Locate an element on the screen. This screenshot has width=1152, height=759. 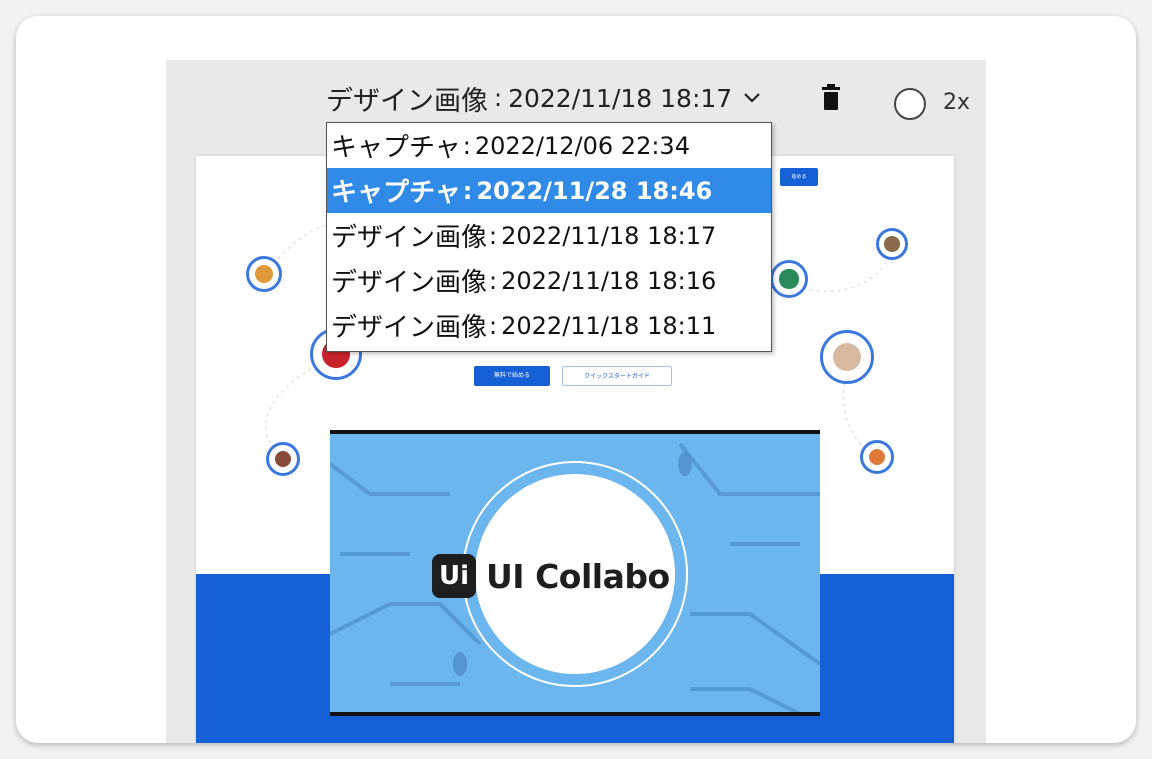
logo-text: UI Collabo is located at coordinates (578, 576).